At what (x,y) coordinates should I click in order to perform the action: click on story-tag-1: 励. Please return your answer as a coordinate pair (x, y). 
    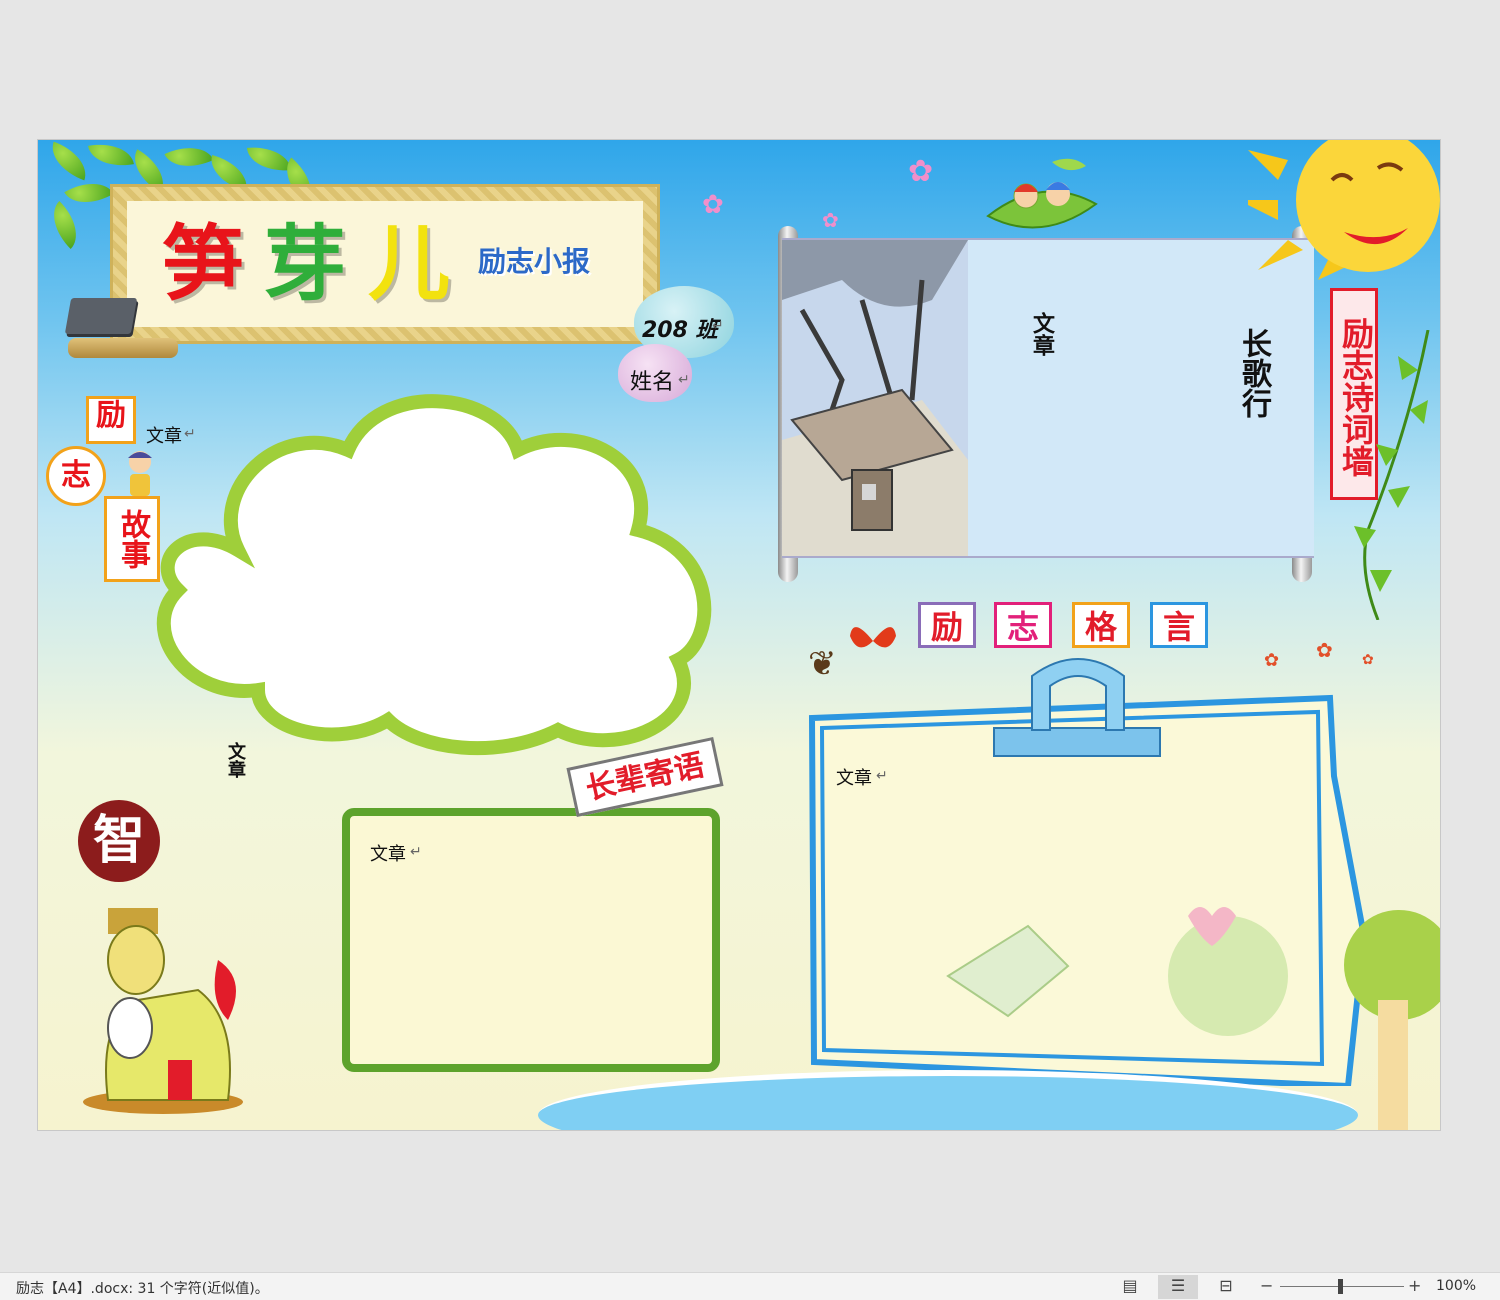
    Looking at the image, I should click on (111, 420).